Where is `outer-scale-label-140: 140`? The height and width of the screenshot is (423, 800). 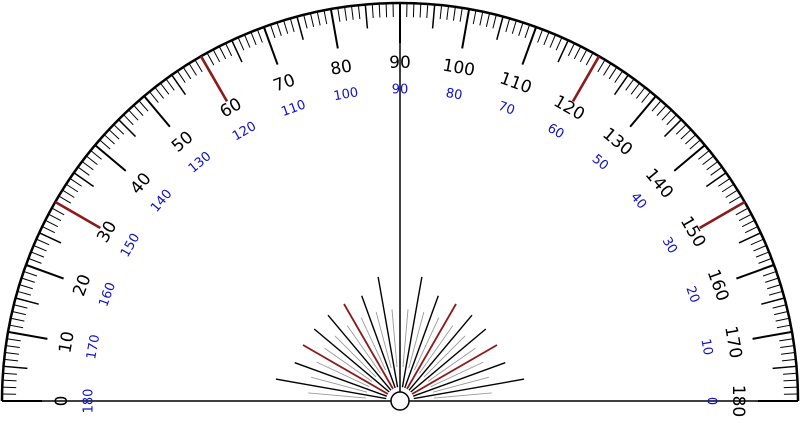
outer-scale-label-140: 140 is located at coordinates (659, 184).